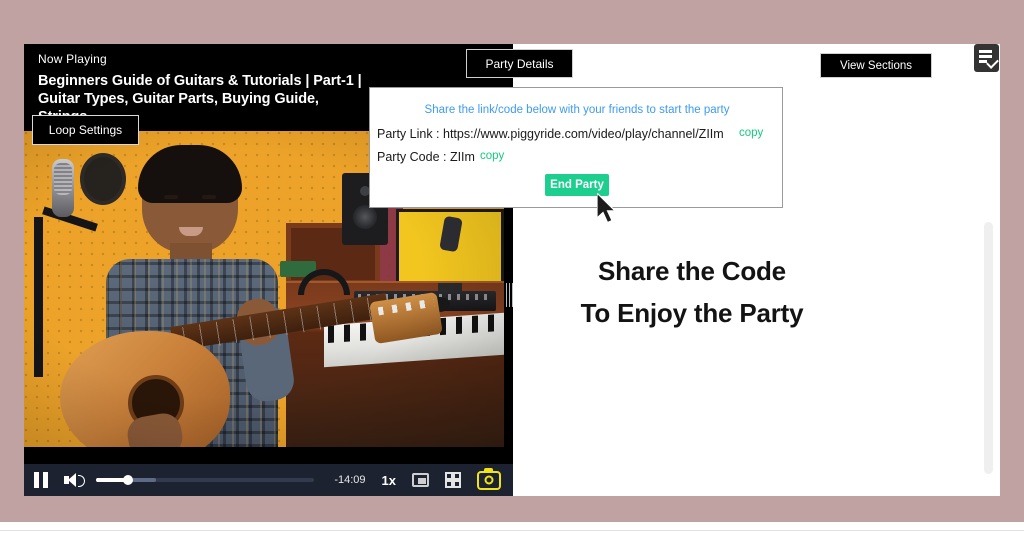 This screenshot has height=536, width=1024. I want to click on picture-in-picture-icon, so click(420, 480).